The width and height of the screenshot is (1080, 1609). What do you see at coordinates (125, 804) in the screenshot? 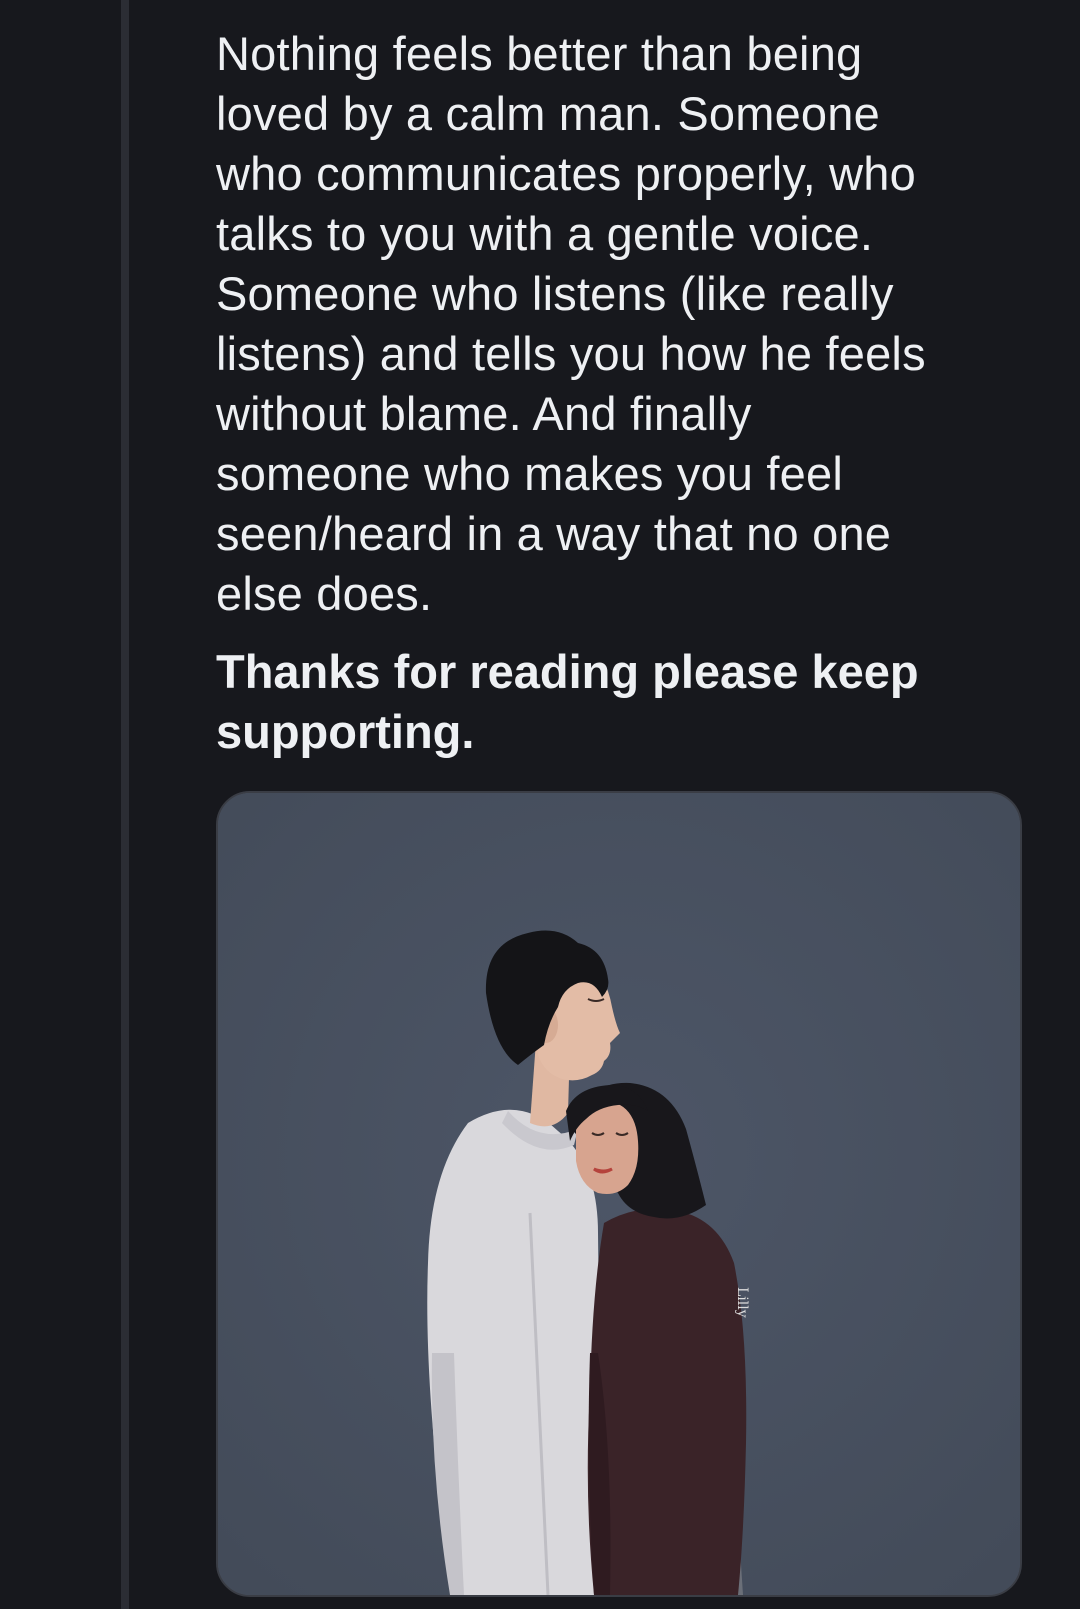
I see `thread-connector-line` at bounding box center [125, 804].